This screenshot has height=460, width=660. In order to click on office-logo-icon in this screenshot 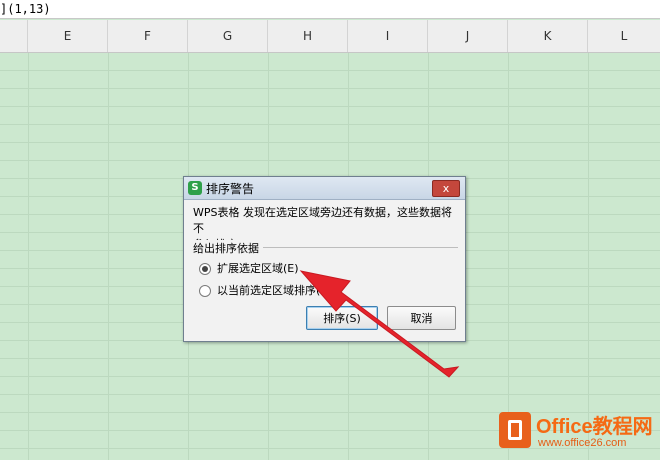, I will do `click(515, 430)`.